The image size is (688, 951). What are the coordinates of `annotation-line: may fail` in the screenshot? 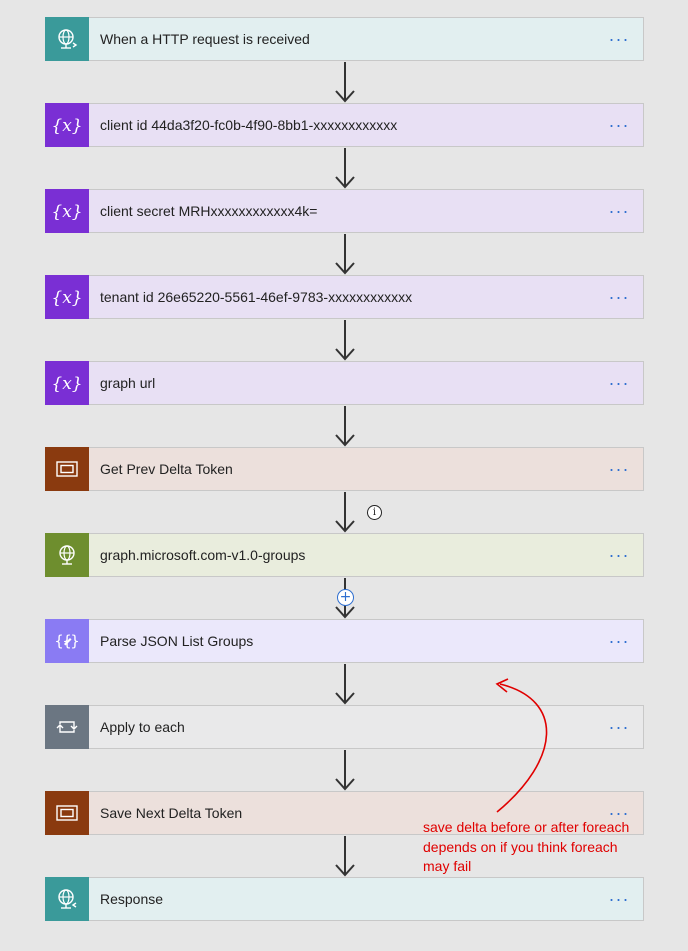 It's located at (447, 866).